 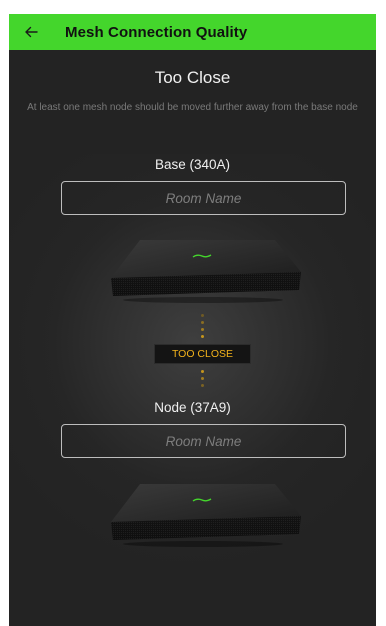 What do you see at coordinates (156, 32) in the screenshot?
I see `app-bar-title: Mesh Connection Quality` at bounding box center [156, 32].